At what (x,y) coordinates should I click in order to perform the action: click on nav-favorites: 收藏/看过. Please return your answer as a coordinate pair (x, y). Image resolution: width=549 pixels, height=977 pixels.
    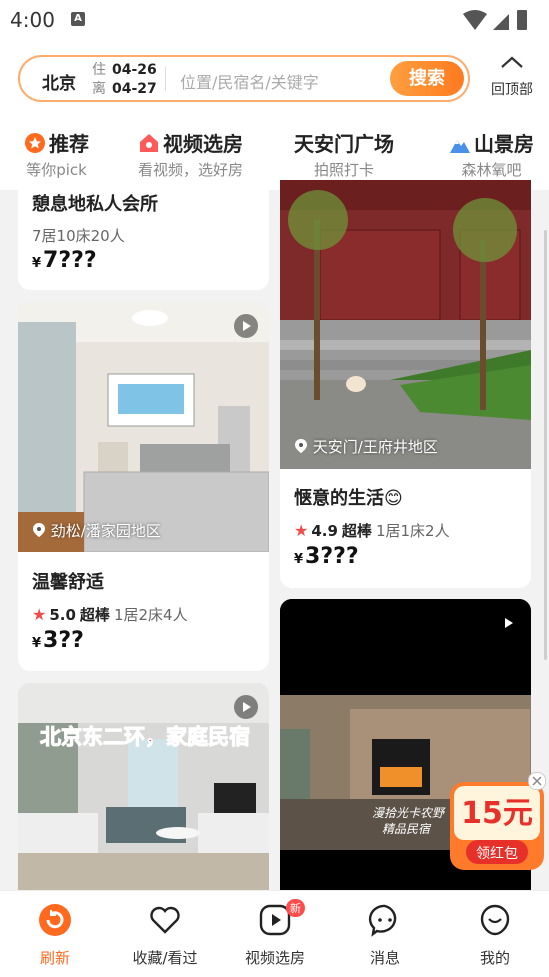
    Looking at the image, I should click on (165, 935).